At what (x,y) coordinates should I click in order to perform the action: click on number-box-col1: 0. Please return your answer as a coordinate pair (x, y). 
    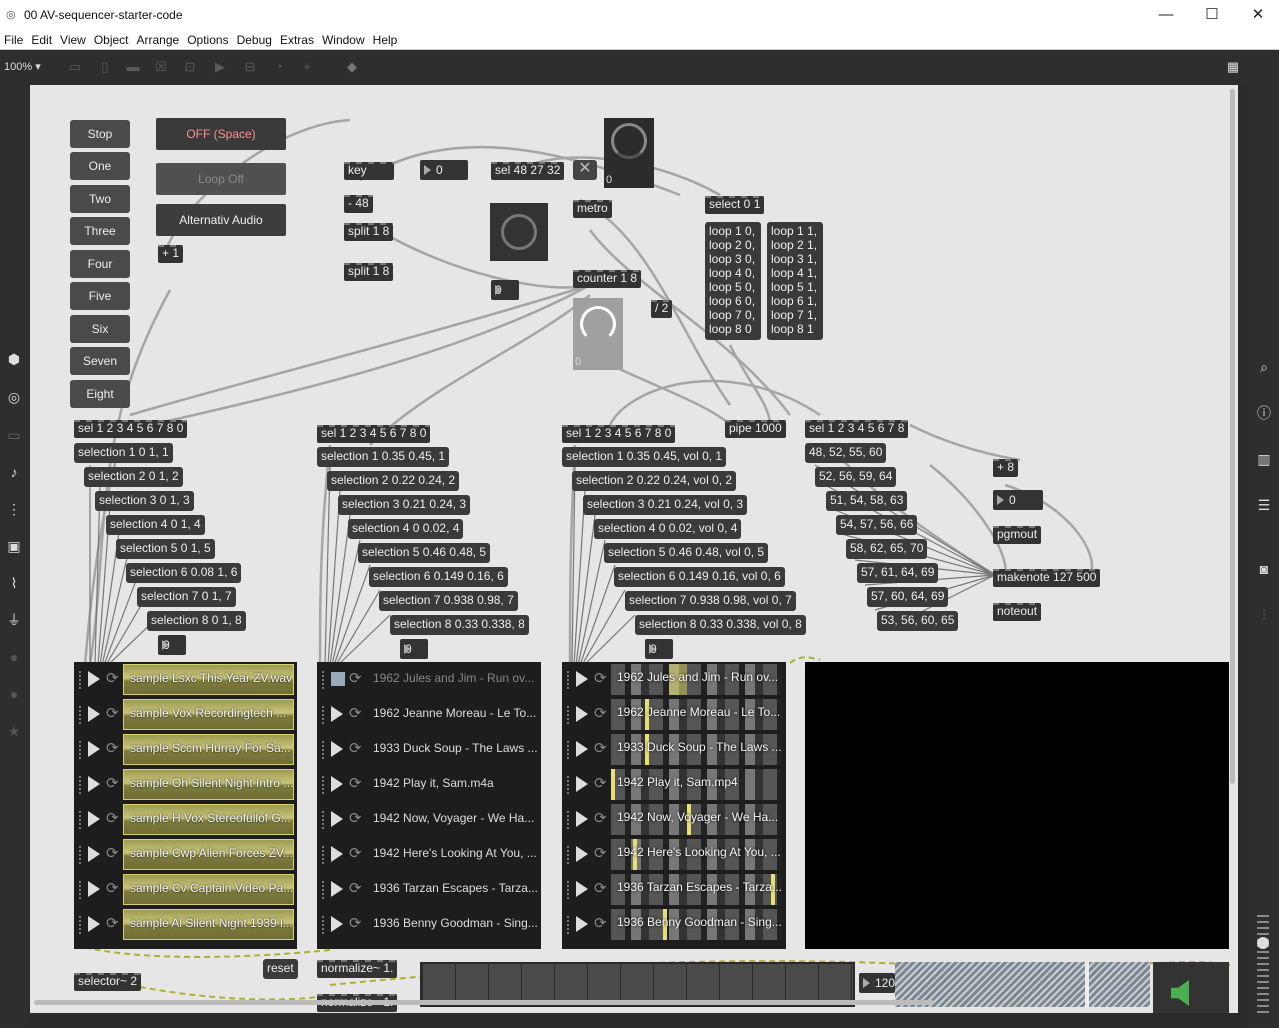
    Looking at the image, I should click on (172, 645).